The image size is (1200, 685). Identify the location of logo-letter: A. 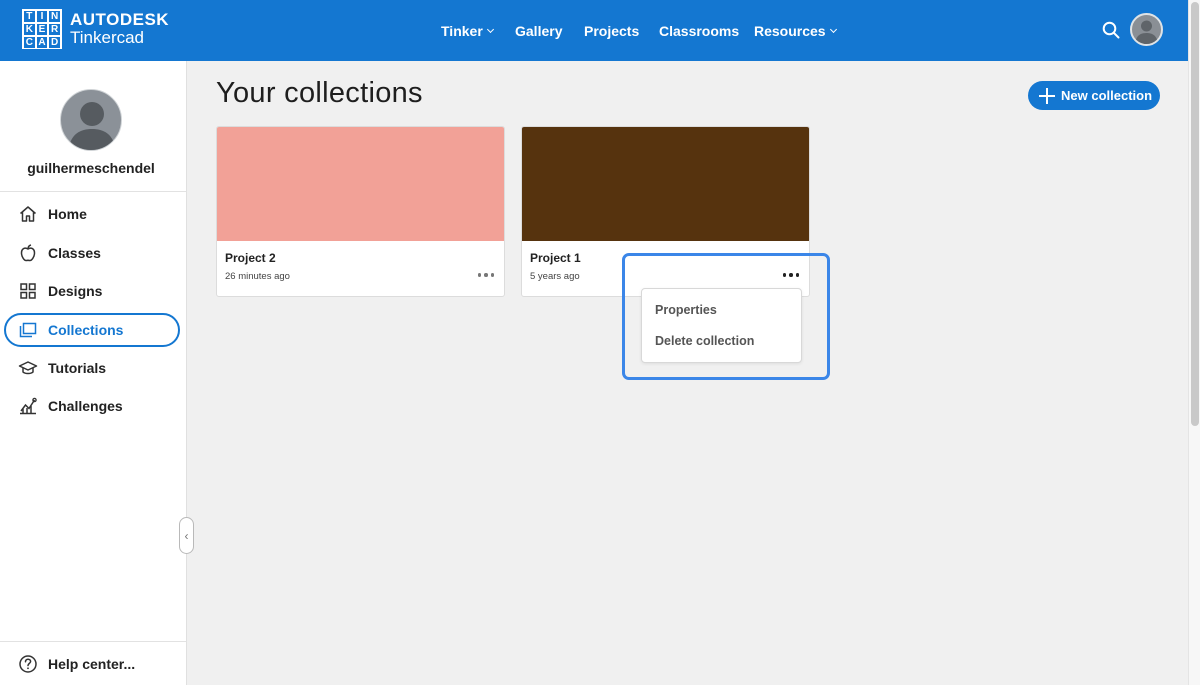
(42, 42).